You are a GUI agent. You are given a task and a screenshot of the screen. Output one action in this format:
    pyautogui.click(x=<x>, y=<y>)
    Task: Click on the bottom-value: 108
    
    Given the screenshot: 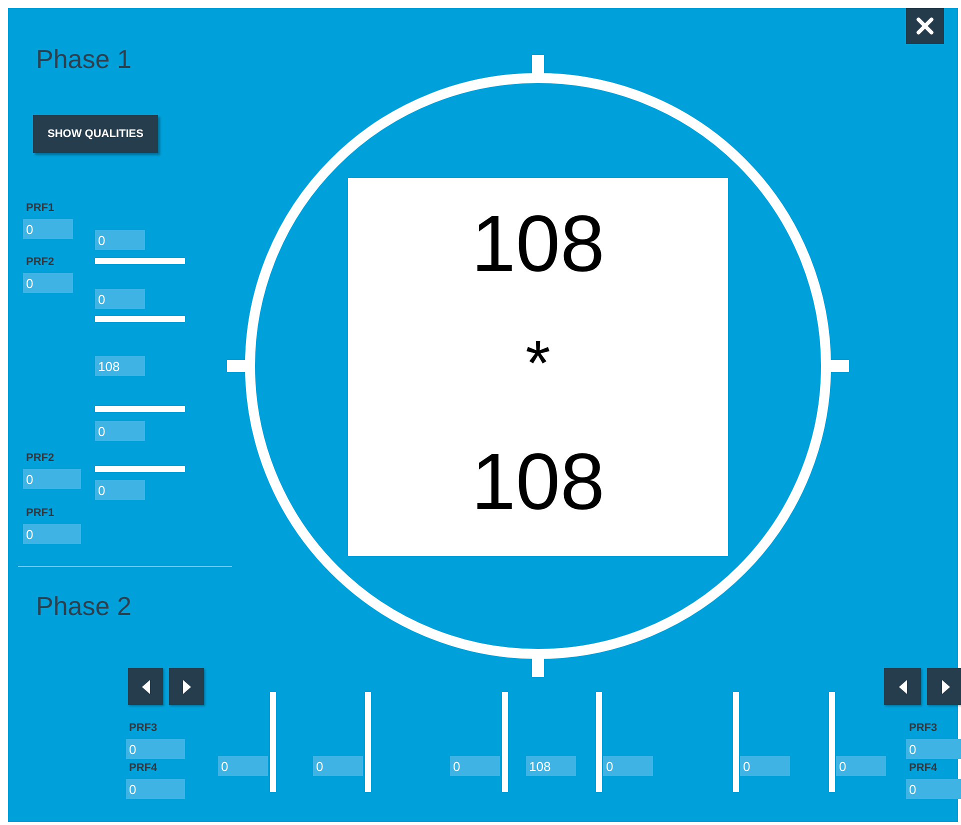 What is the action you would take?
    pyautogui.click(x=538, y=482)
    